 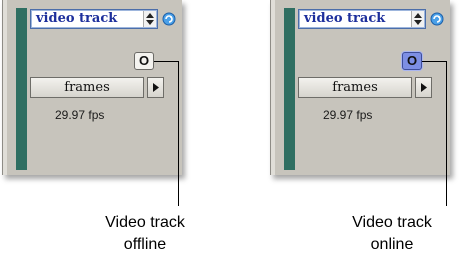 What do you see at coordinates (434, 61) in the screenshot?
I see `callout-line-online-h` at bounding box center [434, 61].